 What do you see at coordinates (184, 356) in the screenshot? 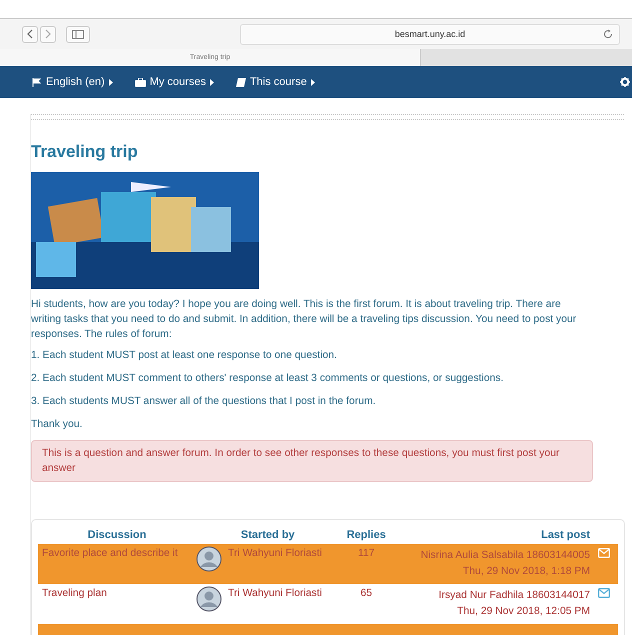
I see `rule-text: 1. Each student MUST post at least one response to one question.` at bounding box center [184, 356].